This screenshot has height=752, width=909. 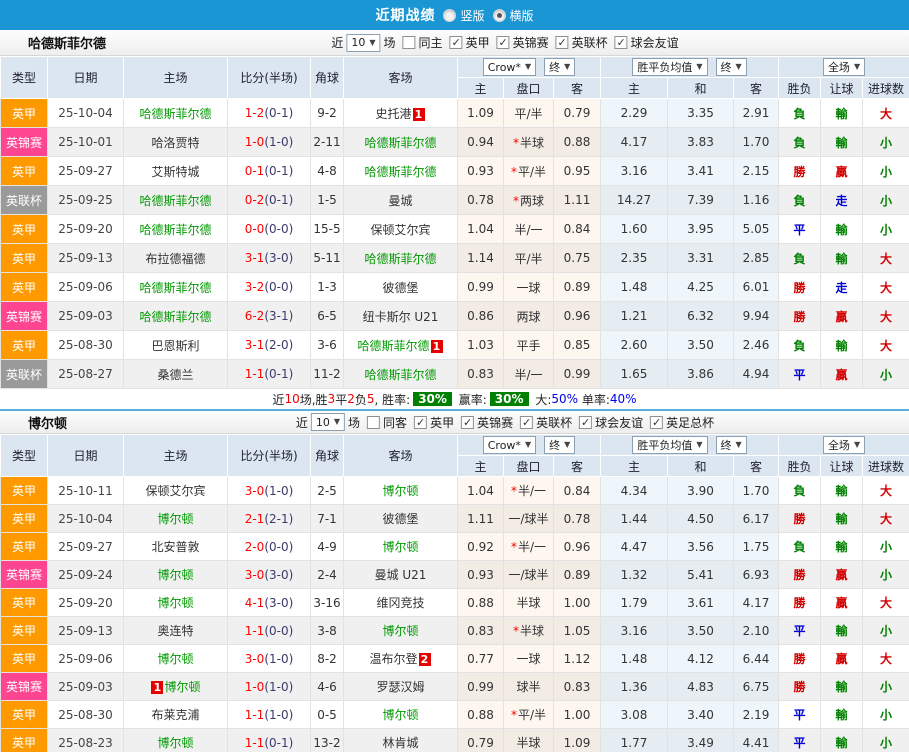 What do you see at coordinates (327, 200) in the screenshot?
I see `corner-cell: 1-5` at bounding box center [327, 200].